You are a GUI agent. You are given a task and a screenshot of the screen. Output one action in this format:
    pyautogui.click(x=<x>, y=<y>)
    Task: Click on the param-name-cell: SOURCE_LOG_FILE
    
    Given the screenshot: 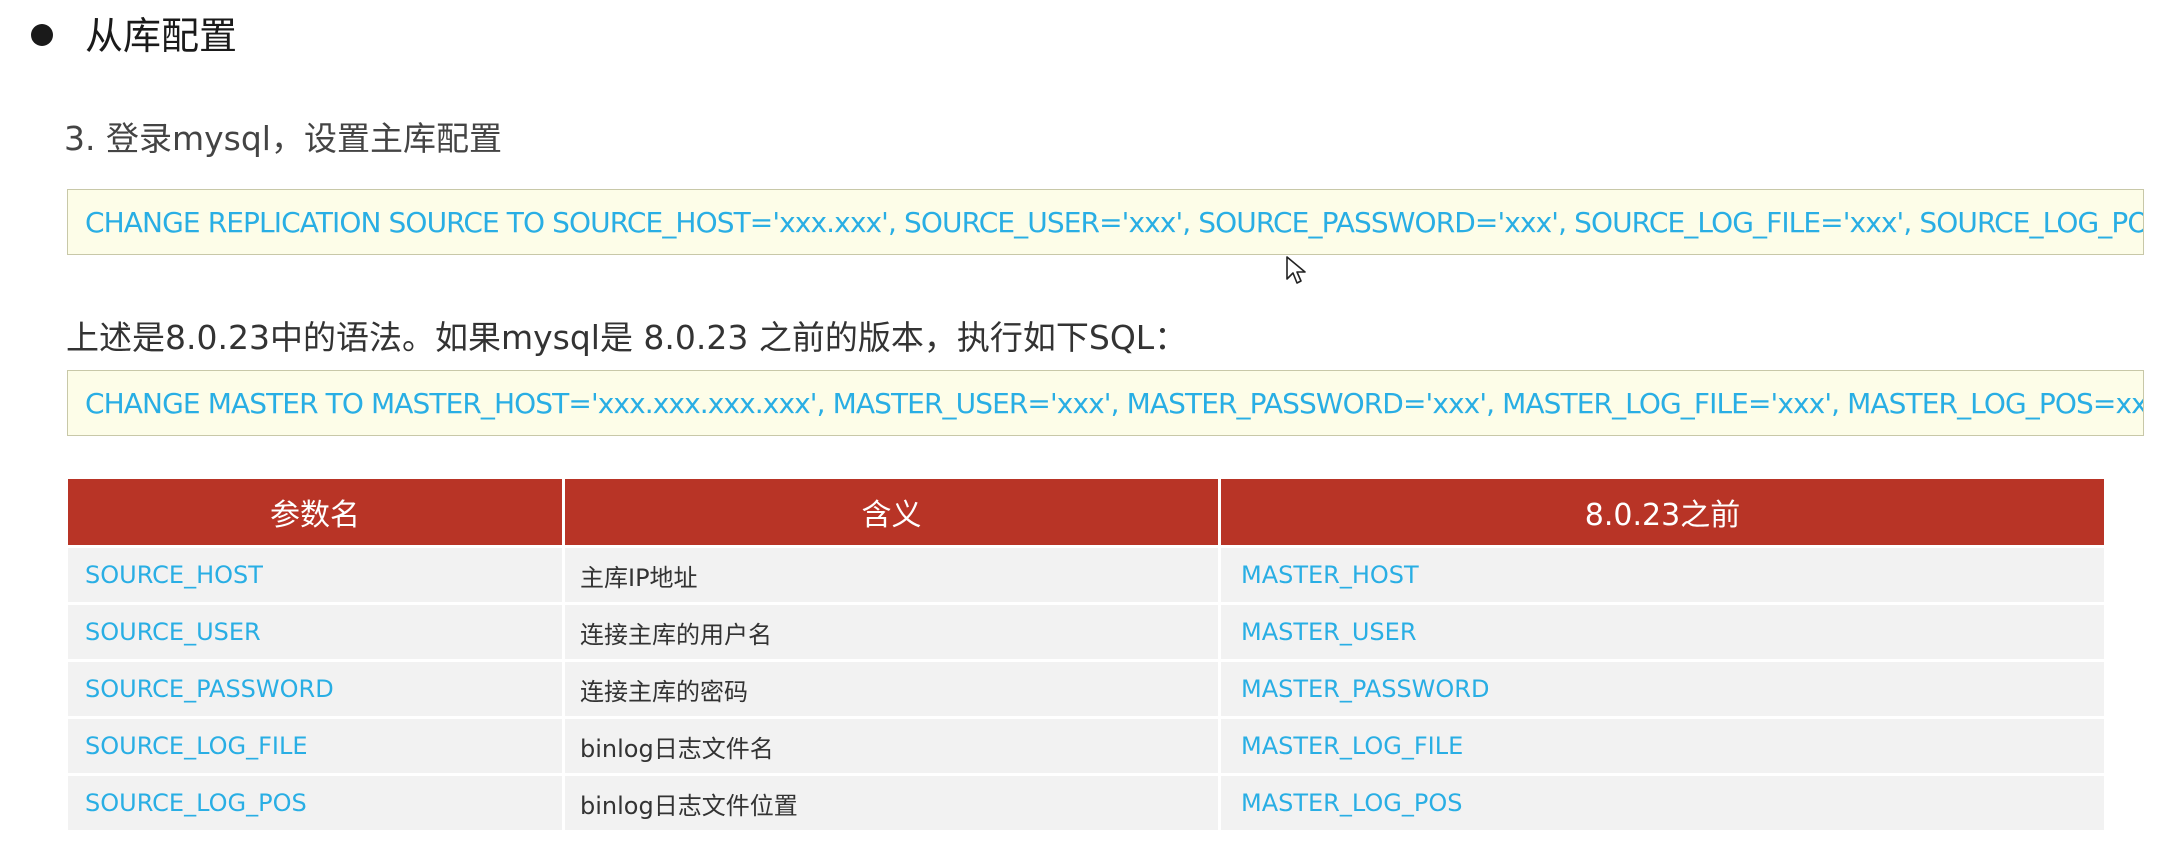 What is the action you would take?
    pyautogui.click(x=315, y=746)
    